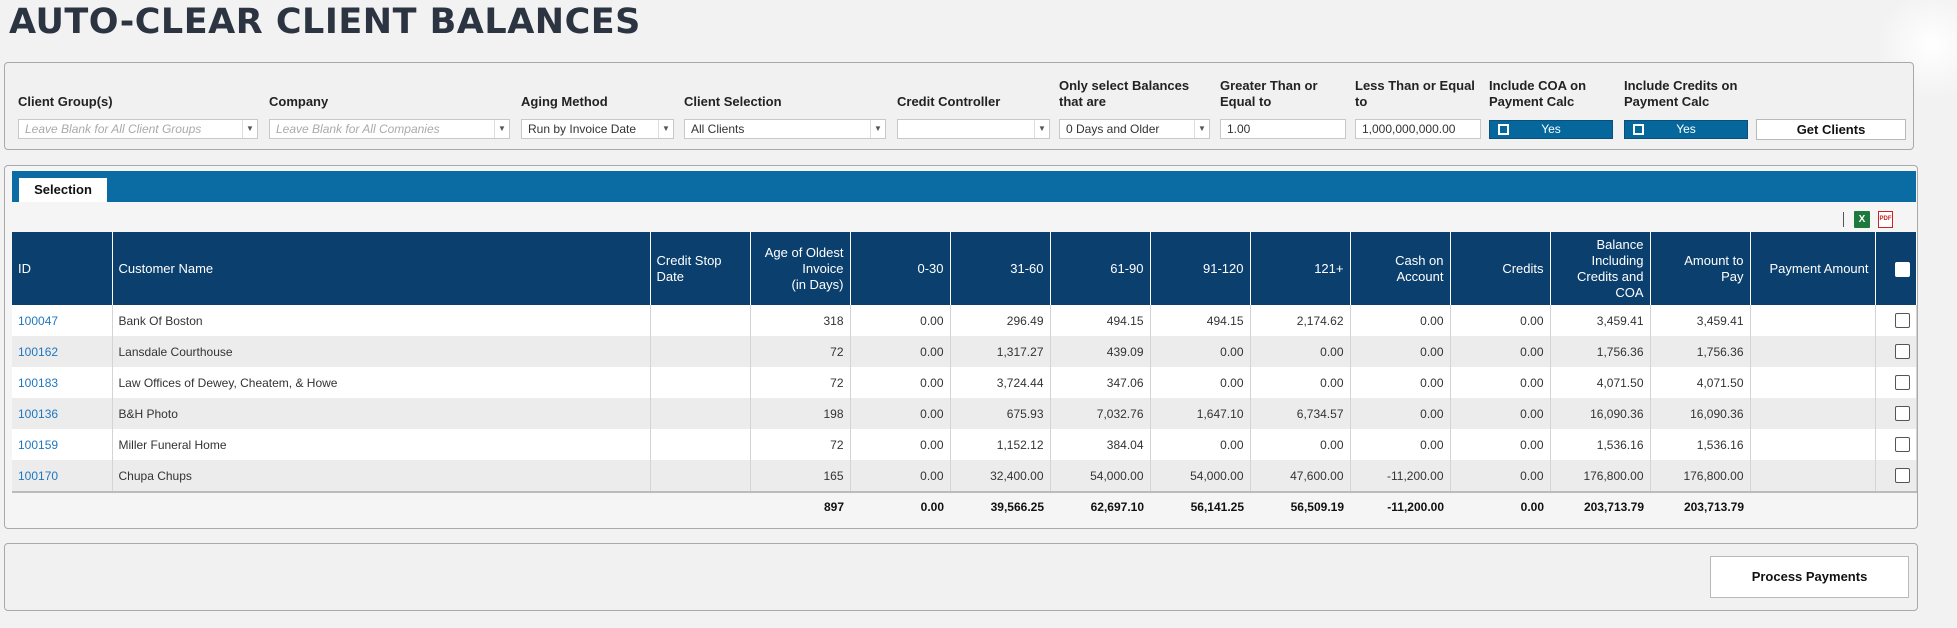  Describe the element at coordinates (1600, 268) in the screenshot. I see `column-header-balance: Balance Including Credits and COA` at that location.